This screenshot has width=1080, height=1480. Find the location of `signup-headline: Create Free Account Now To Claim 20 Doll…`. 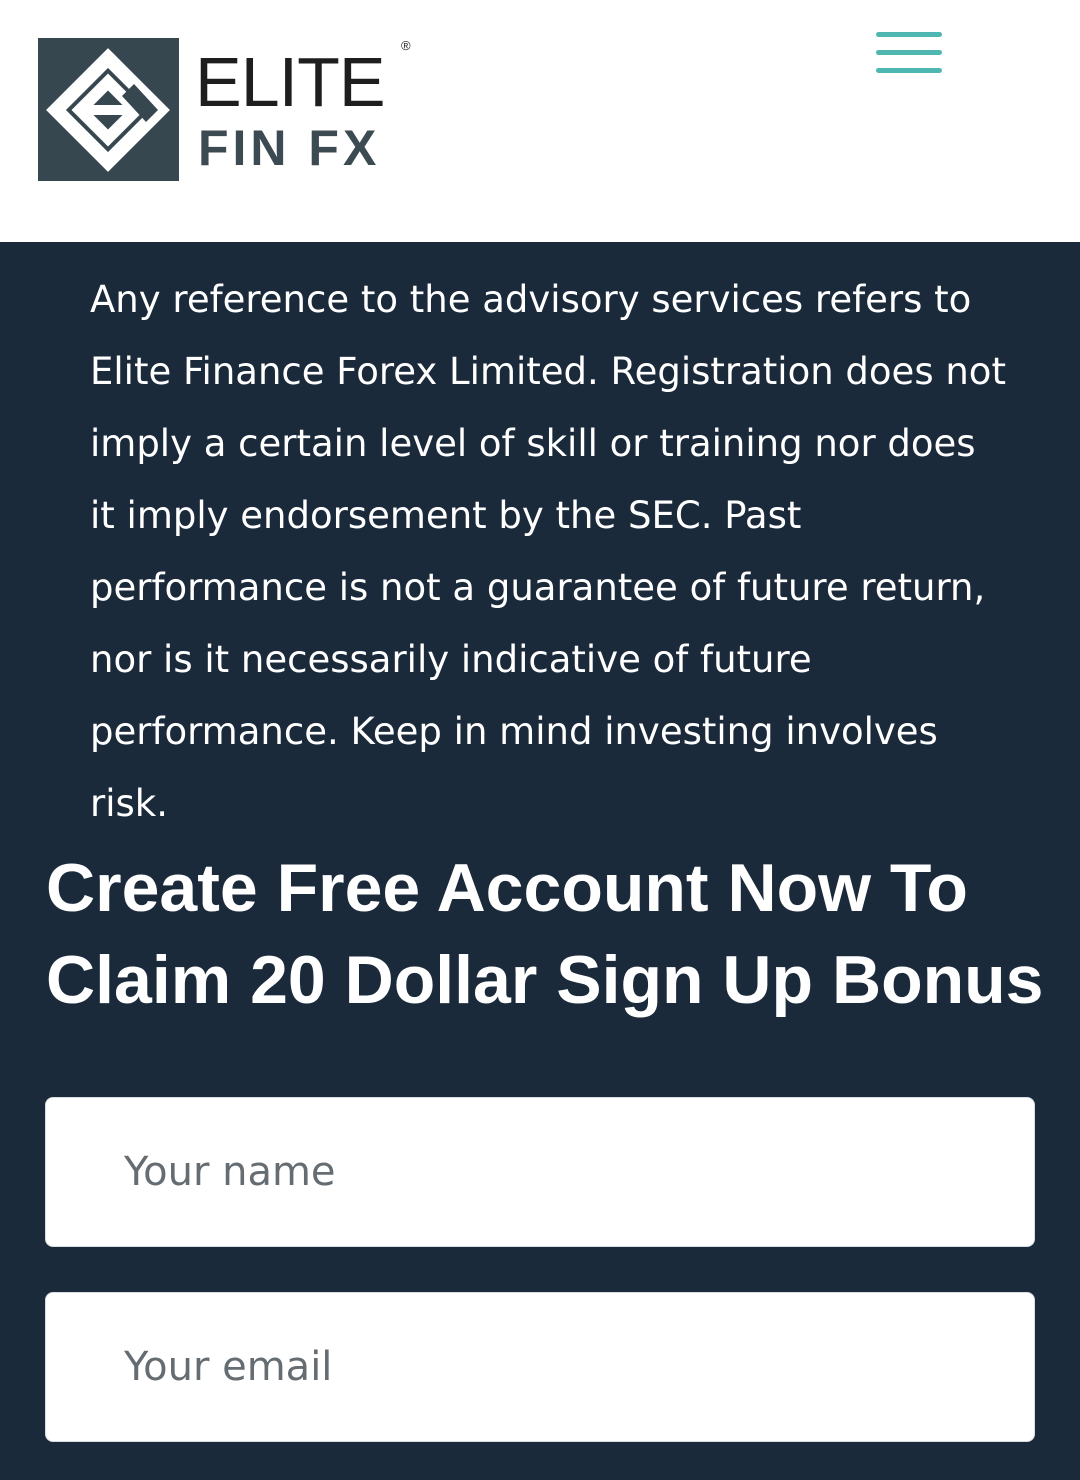

signup-headline: Create Free Account Now To Claim 20 Doll… is located at coordinates (551, 934).